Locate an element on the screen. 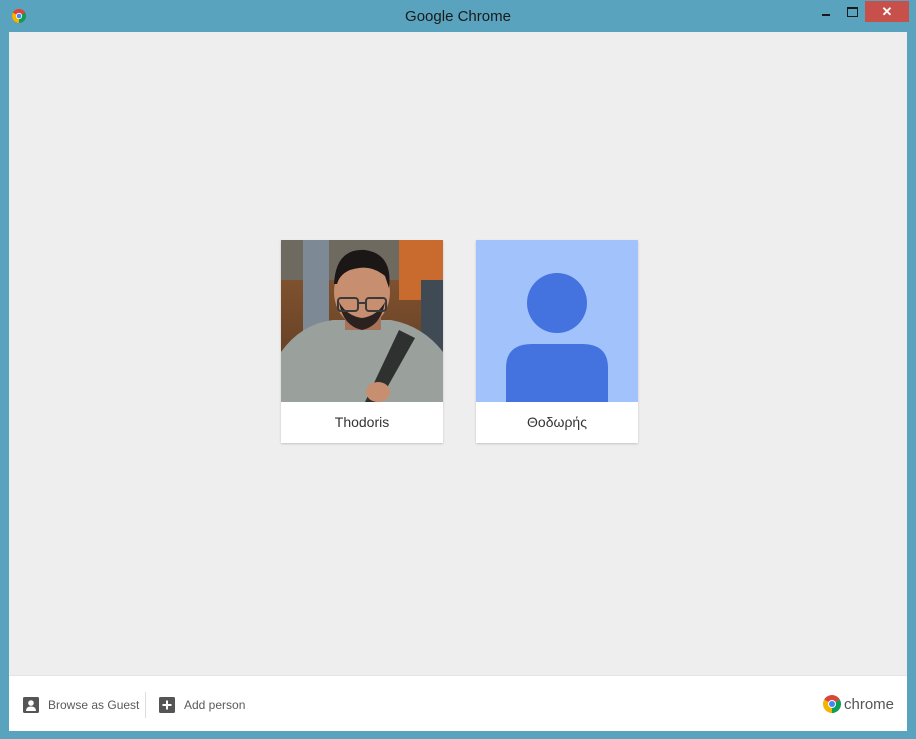 The width and height of the screenshot is (916, 739). chrome-brand-logo: chrome is located at coordinates (858, 704).